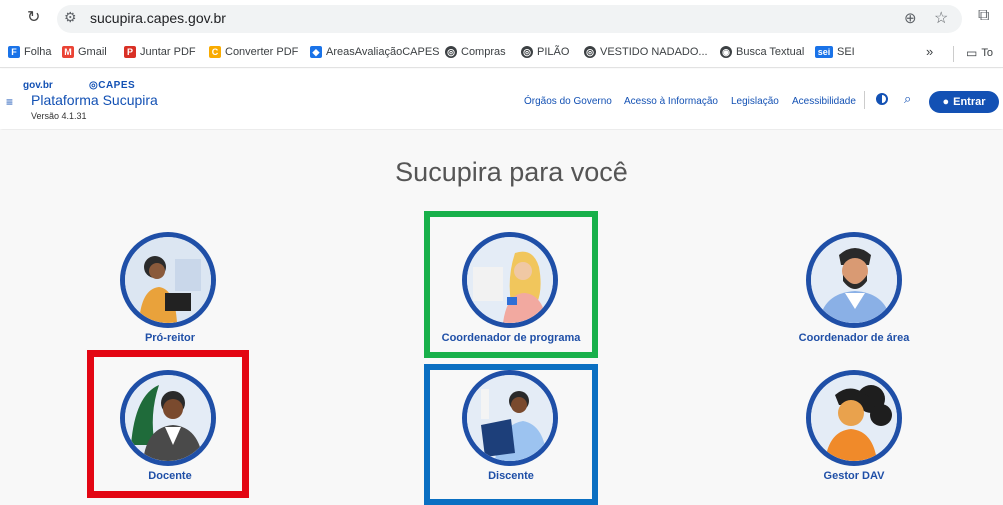  I want to click on busca-icon: ◉, so click(726, 52).